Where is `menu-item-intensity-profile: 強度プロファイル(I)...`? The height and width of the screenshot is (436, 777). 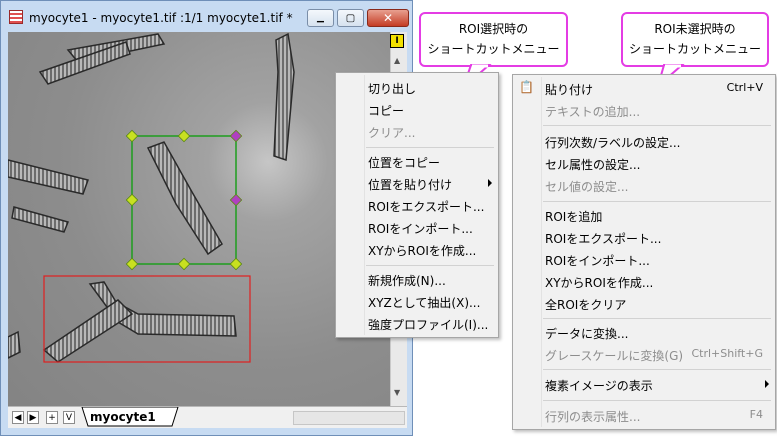 menu-item-intensity-profile: 強度プロファイル(I)... is located at coordinates (417, 323).